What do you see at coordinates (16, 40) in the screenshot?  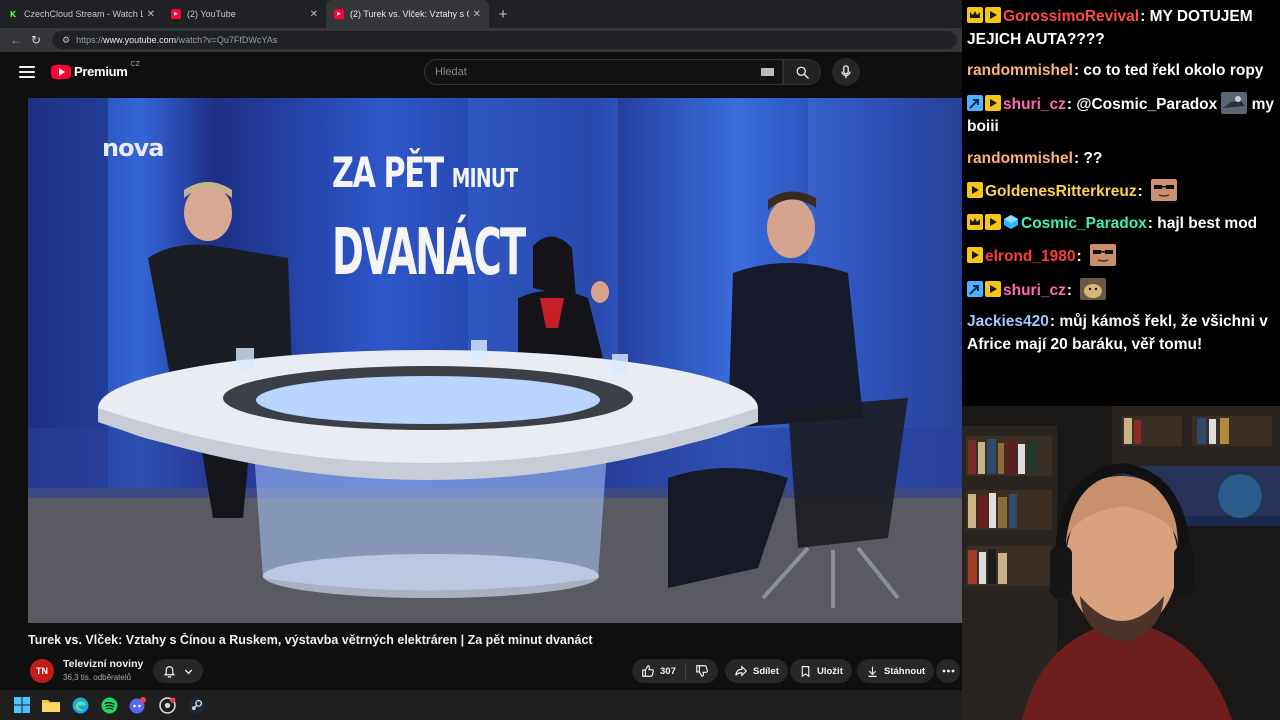 I see `back-arrow-icon: ←` at bounding box center [16, 40].